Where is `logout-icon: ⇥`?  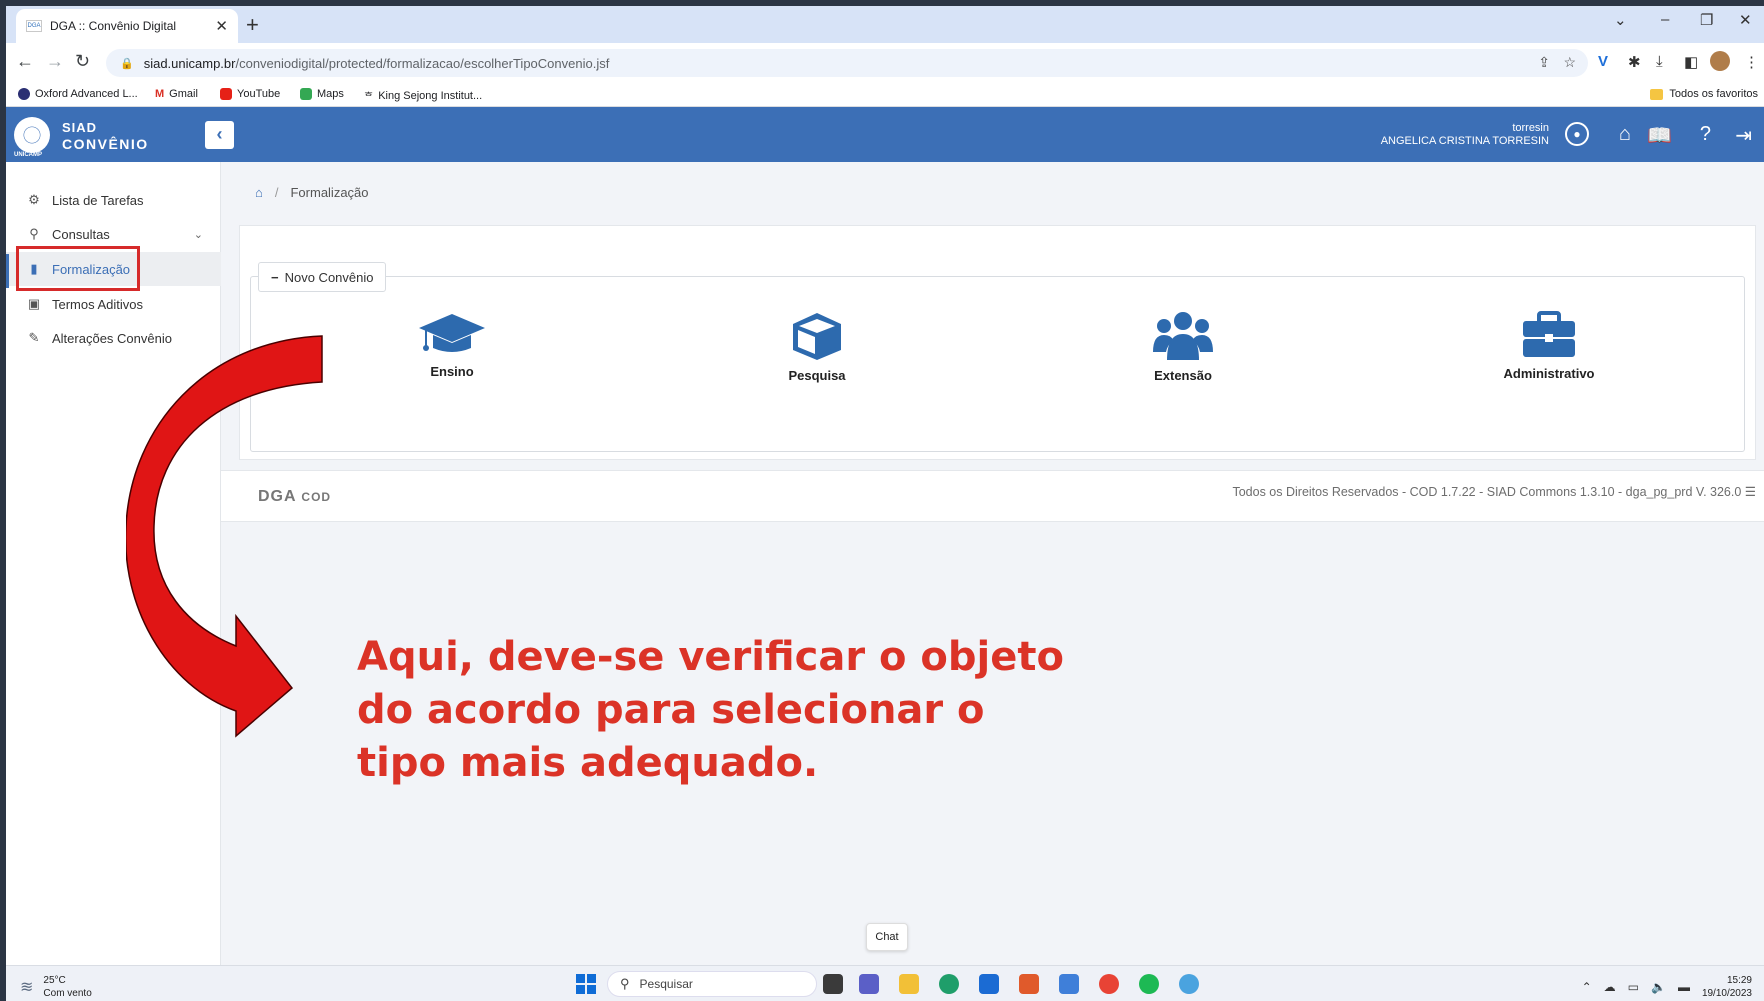 logout-icon: ⇥ is located at coordinates (1743, 135).